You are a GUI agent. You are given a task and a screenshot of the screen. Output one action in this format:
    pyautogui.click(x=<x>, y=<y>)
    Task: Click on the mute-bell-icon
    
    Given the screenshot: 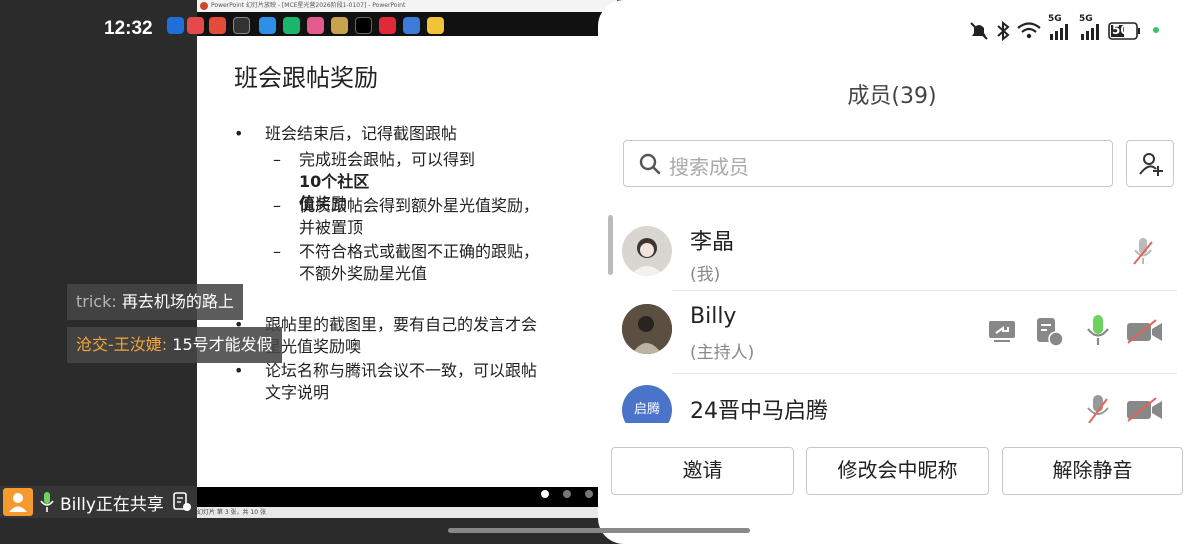 What is the action you would take?
    pyautogui.click(x=979, y=31)
    